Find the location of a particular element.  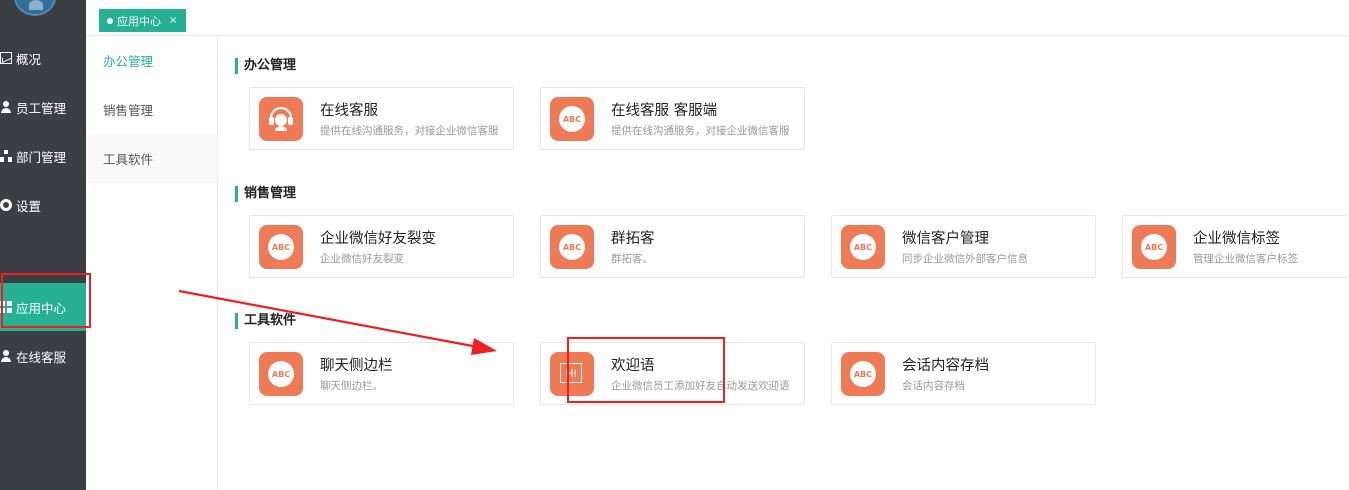

app-name: 聊天侧边栏 is located at coordinates (356, 366).